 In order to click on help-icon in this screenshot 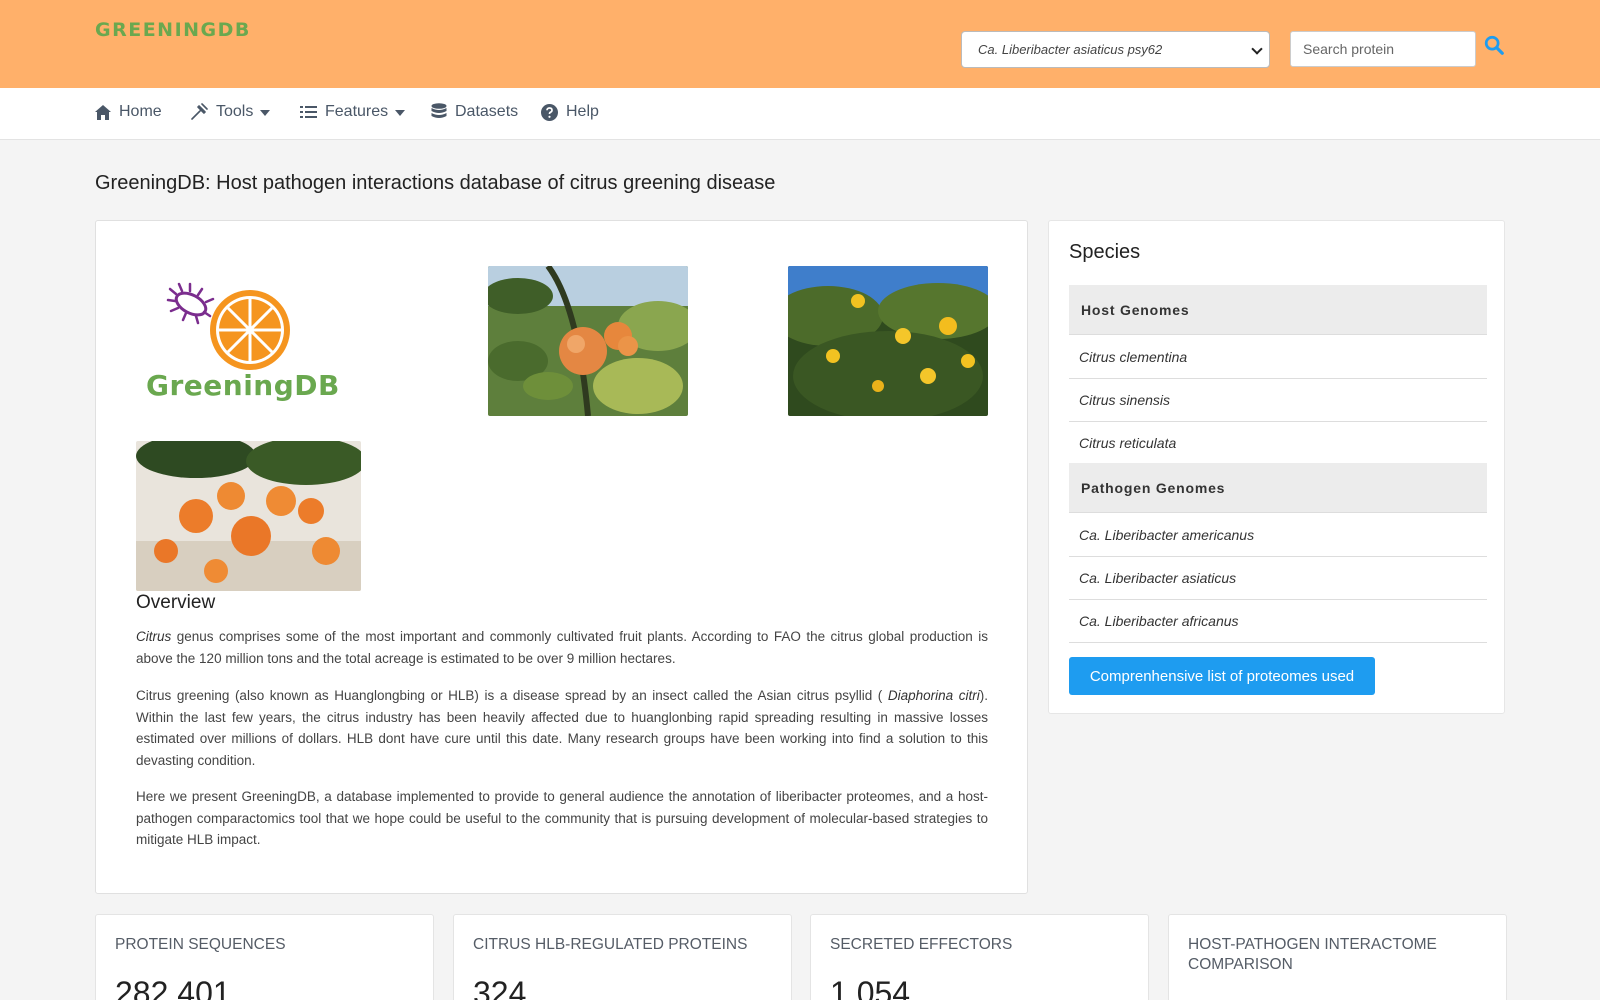, I will do `click(549, 112)`.